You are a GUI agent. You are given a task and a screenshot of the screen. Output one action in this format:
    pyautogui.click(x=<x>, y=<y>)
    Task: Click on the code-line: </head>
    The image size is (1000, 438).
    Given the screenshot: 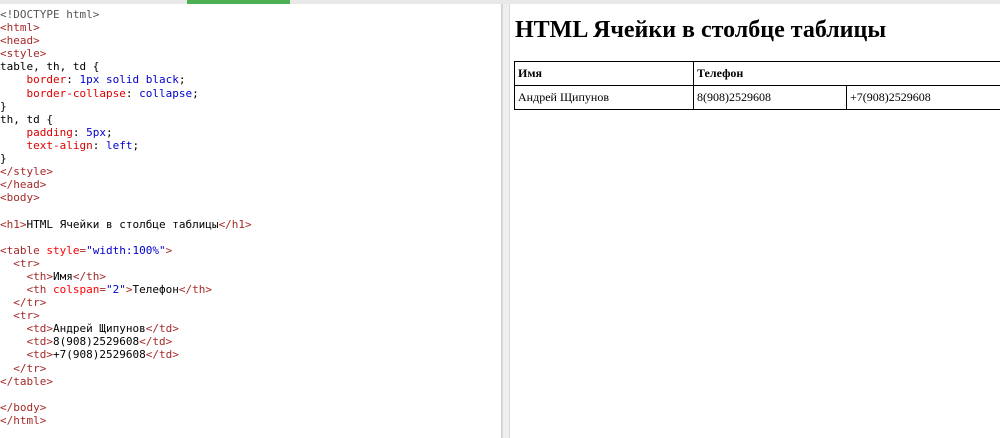 What is the action you would take?
    pyautogui.click(x=126, y=184)
    